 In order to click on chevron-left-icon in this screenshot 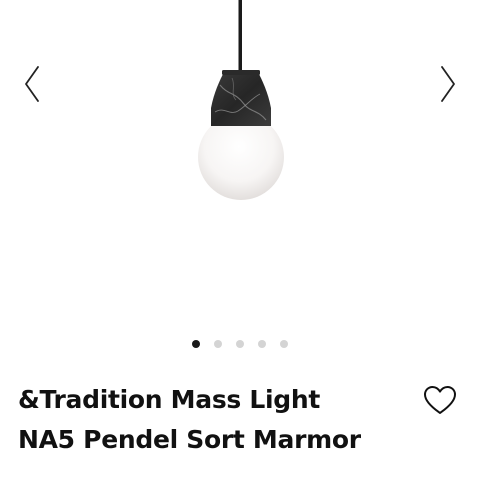, I will do `click(32, 84)`.